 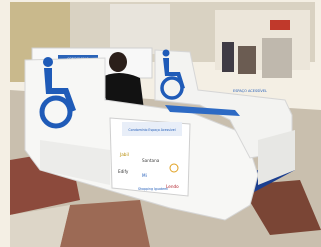 What do you see at coordinates (153, 189) in the screenshot?
I see `sponsor-logo-6: Shopping Iguatemi` at bounding box center [153, 189].